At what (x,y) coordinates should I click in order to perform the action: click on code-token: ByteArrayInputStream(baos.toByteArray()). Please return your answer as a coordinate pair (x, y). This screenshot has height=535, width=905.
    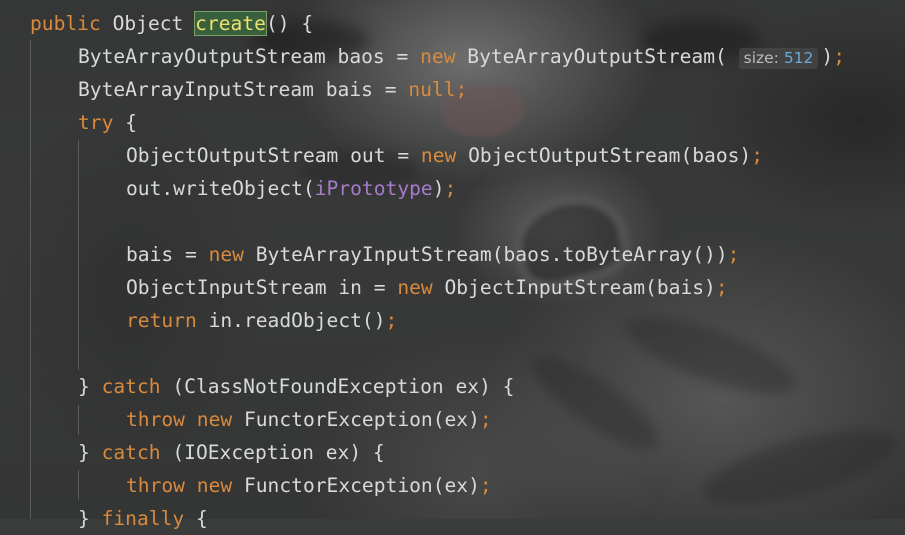
    Looking at the image, I should click on (485, 254).